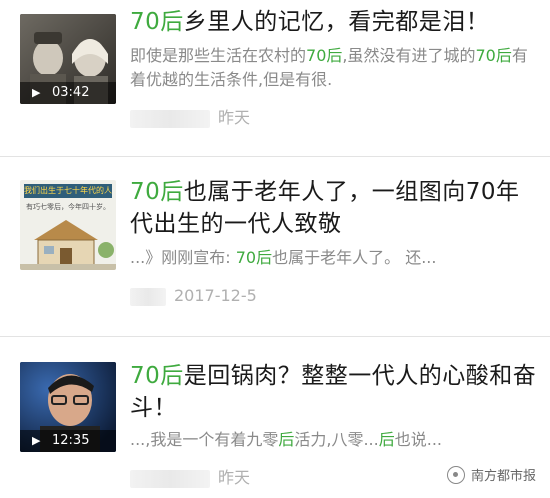  What do you see at coordinates (183, 257) in the screenshot?
I see `snippet-text: ...》刚刚宣布:` at bounding box center [183, 257].